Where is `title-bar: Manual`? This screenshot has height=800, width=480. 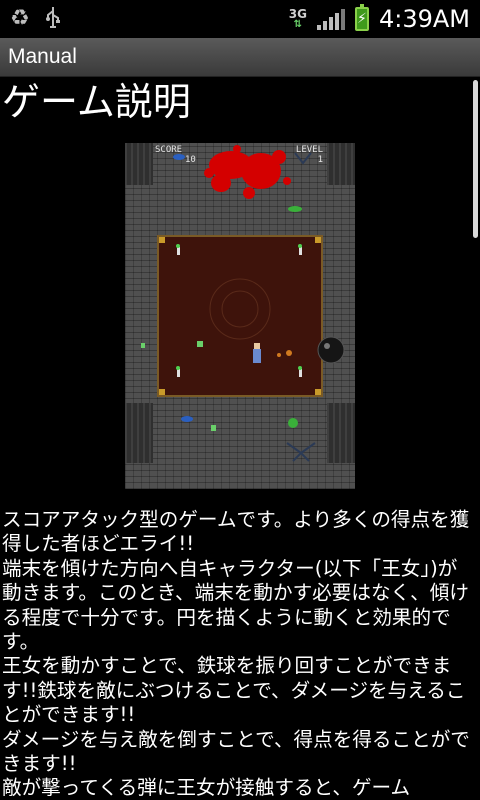
title-bar: Manual is located at coordinates (240, 57).